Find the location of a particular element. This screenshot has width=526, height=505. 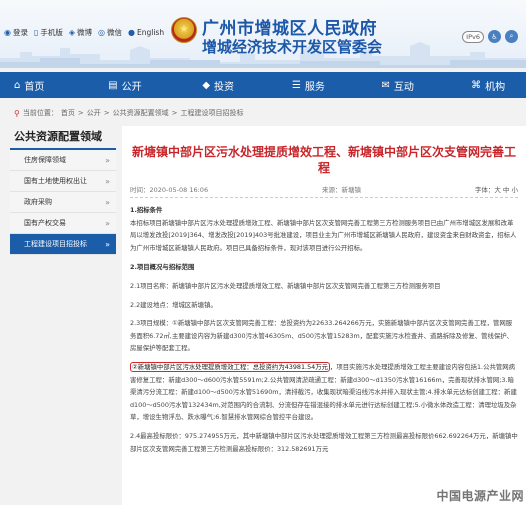

paragraph: 2.2建设地点：增城区新塘镇。 is located at coordinates (173, 304).